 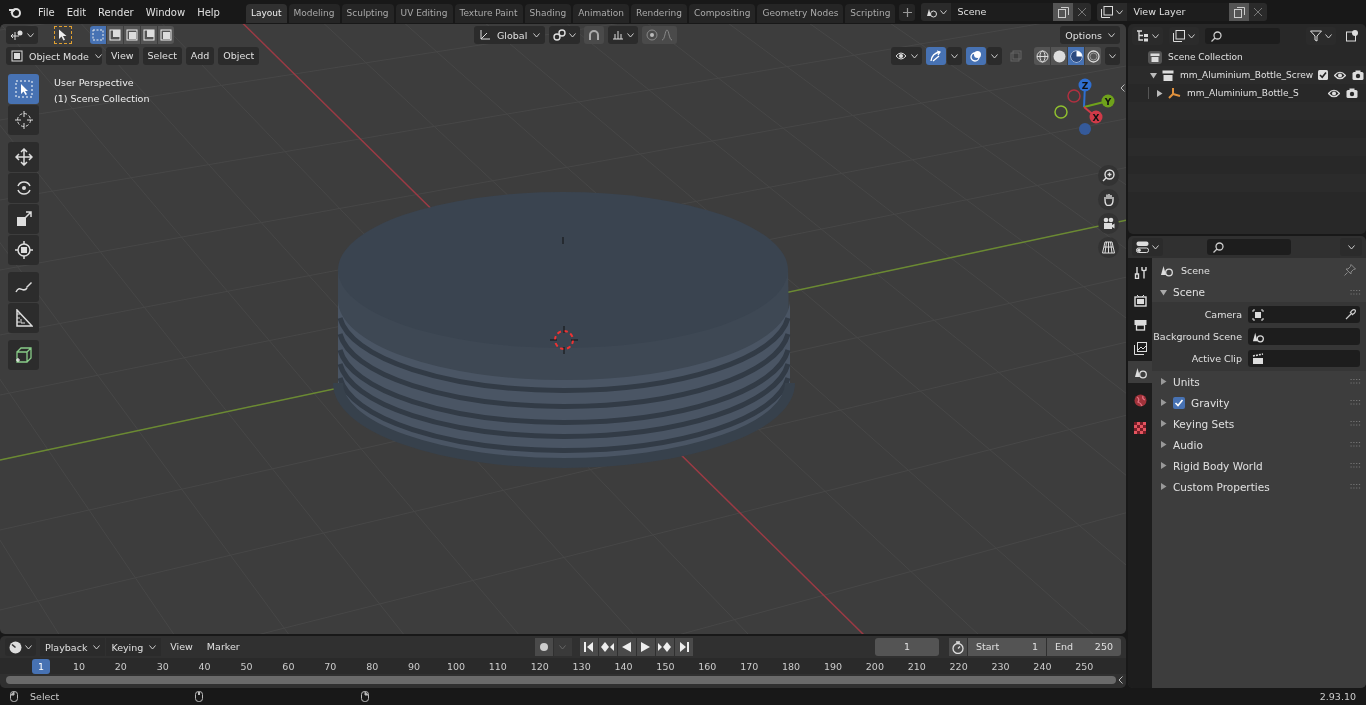 What do you see at coordinates (367, 13) in the screenshot?
I see `workspace-tab: Sculpting` at bounding box center [367, 13].